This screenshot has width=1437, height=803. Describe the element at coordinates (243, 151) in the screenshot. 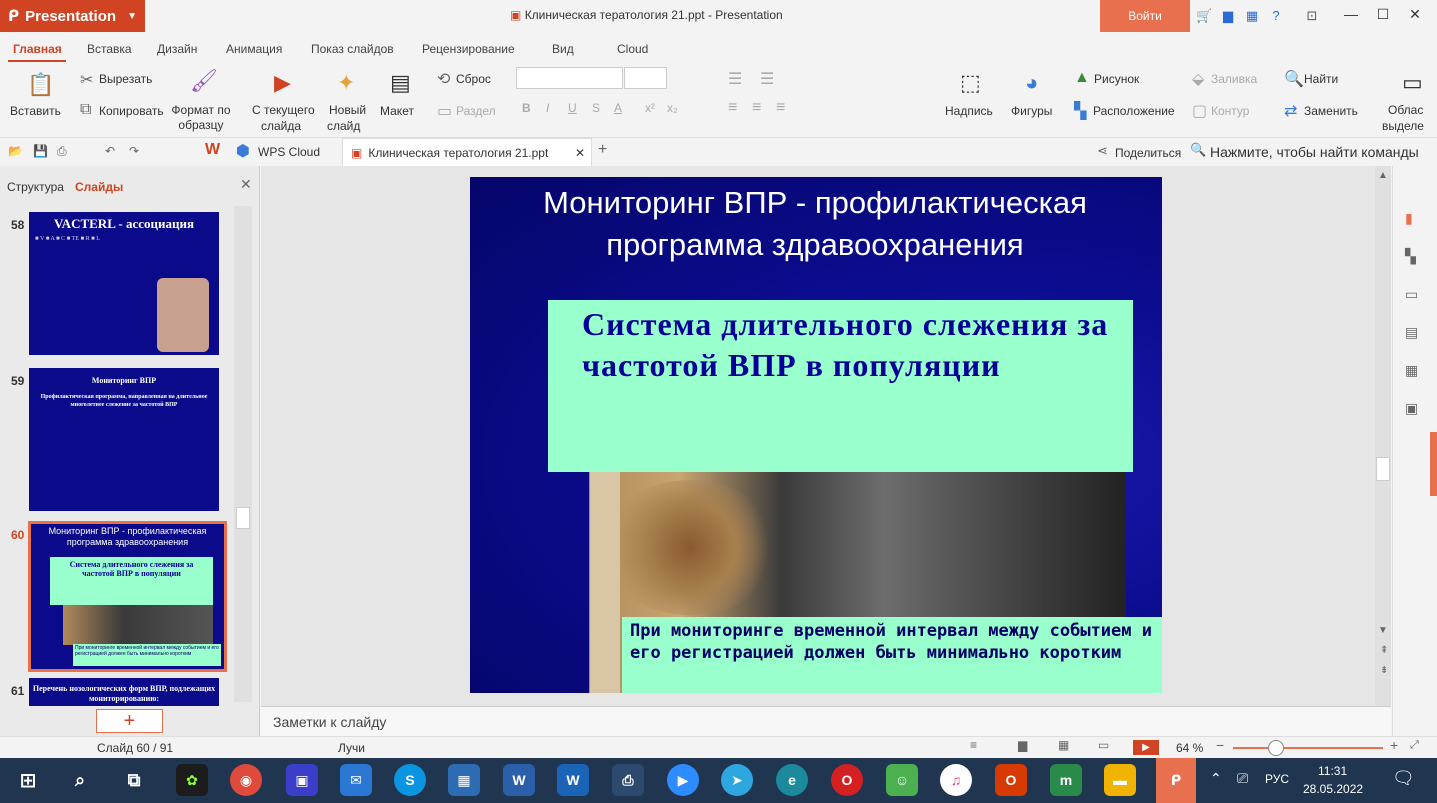

I see `wps-cloud-icon: ⬢` at that location.